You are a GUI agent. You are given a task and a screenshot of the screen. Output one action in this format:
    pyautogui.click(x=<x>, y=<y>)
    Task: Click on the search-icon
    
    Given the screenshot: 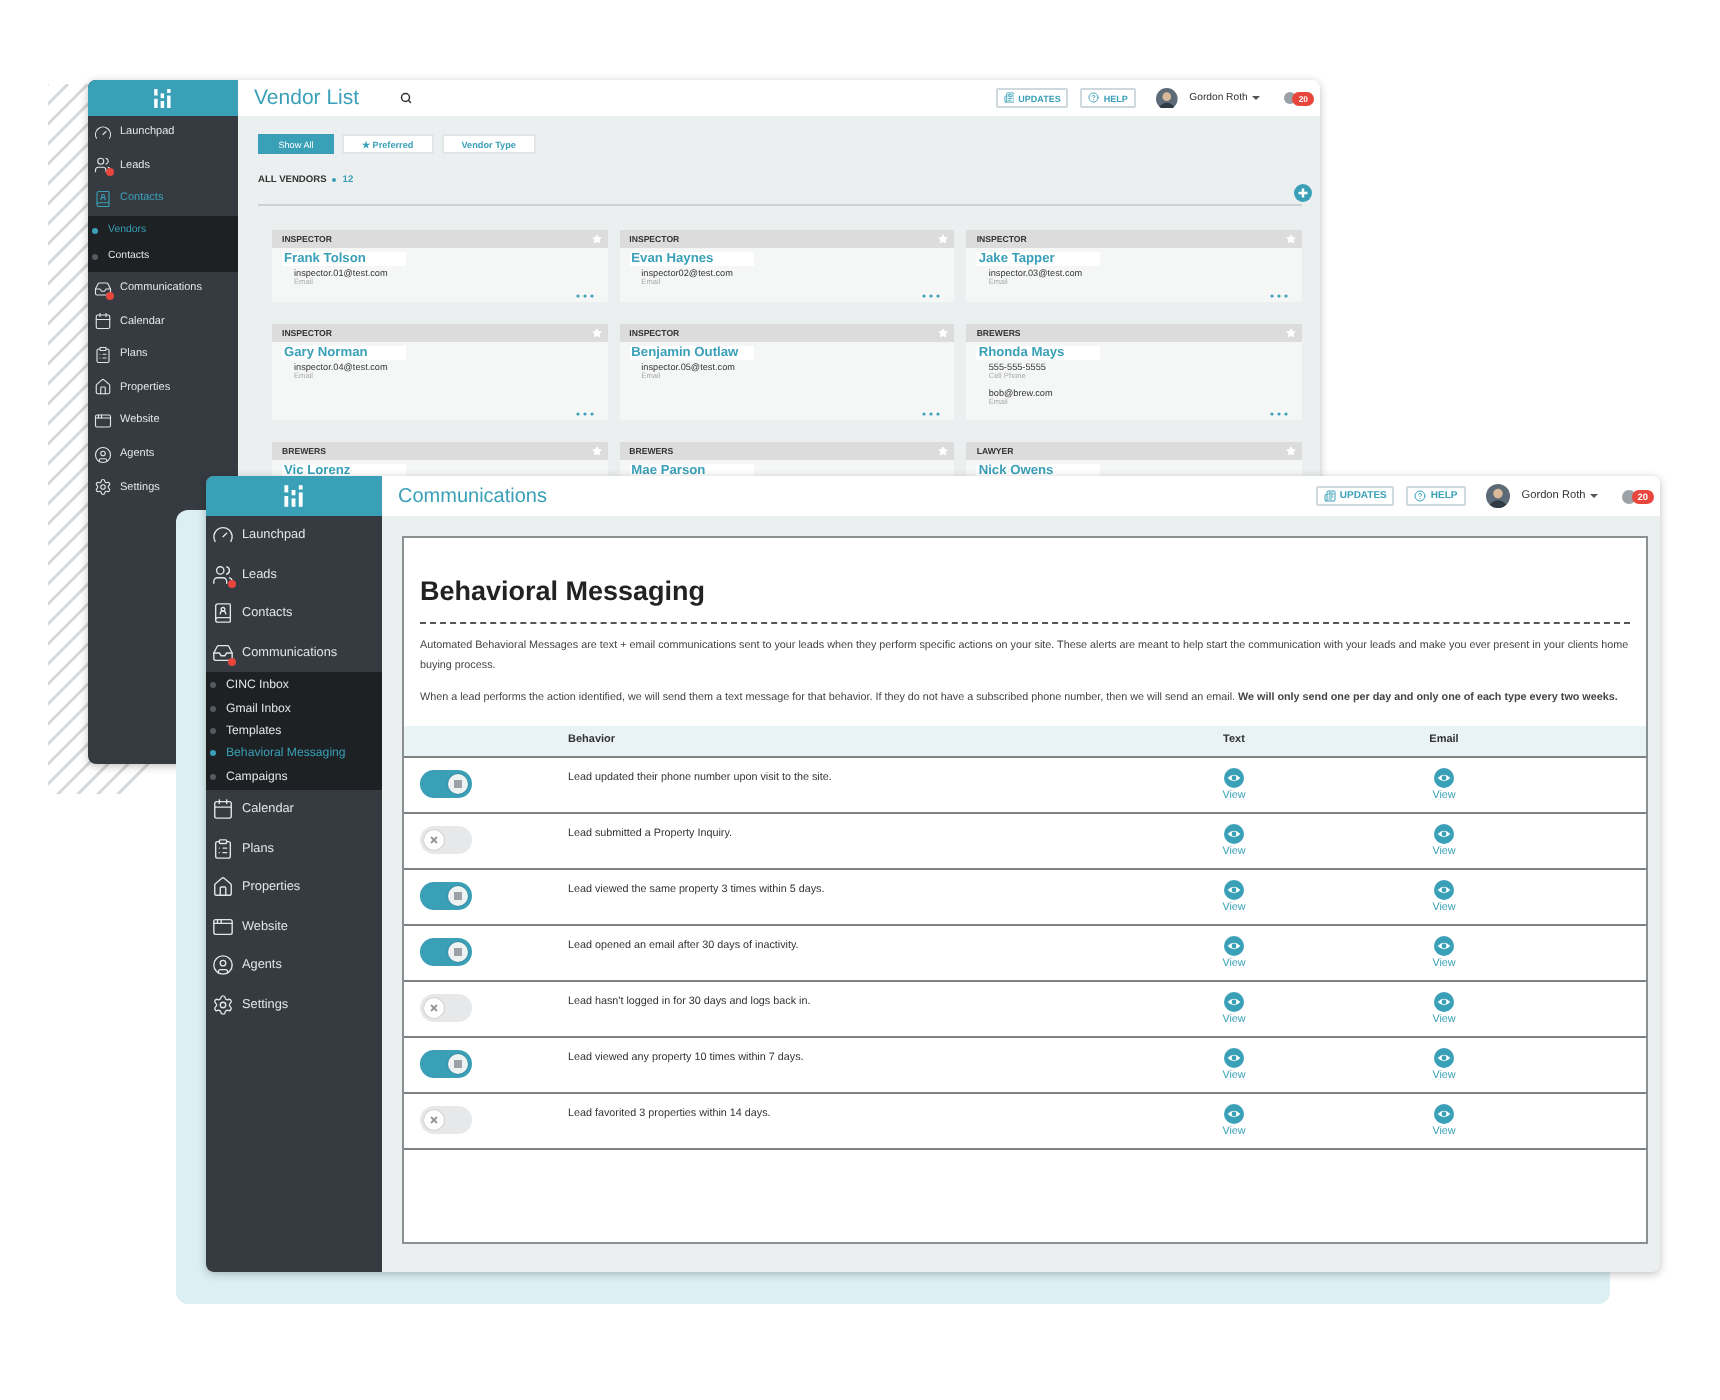 What is the action you would take?
    pyautogui.click(x=405, y=98)
    